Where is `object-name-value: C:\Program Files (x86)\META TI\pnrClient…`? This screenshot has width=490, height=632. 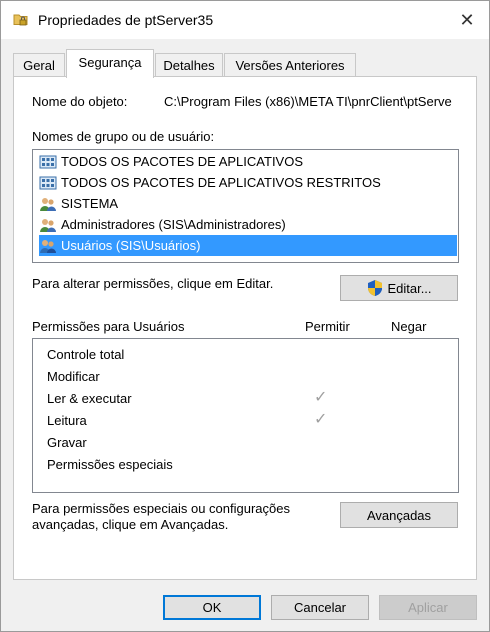
object-name-value: C:\Program Files (x86)\META TI\pnrClient… is located at coordinates (308, 101).